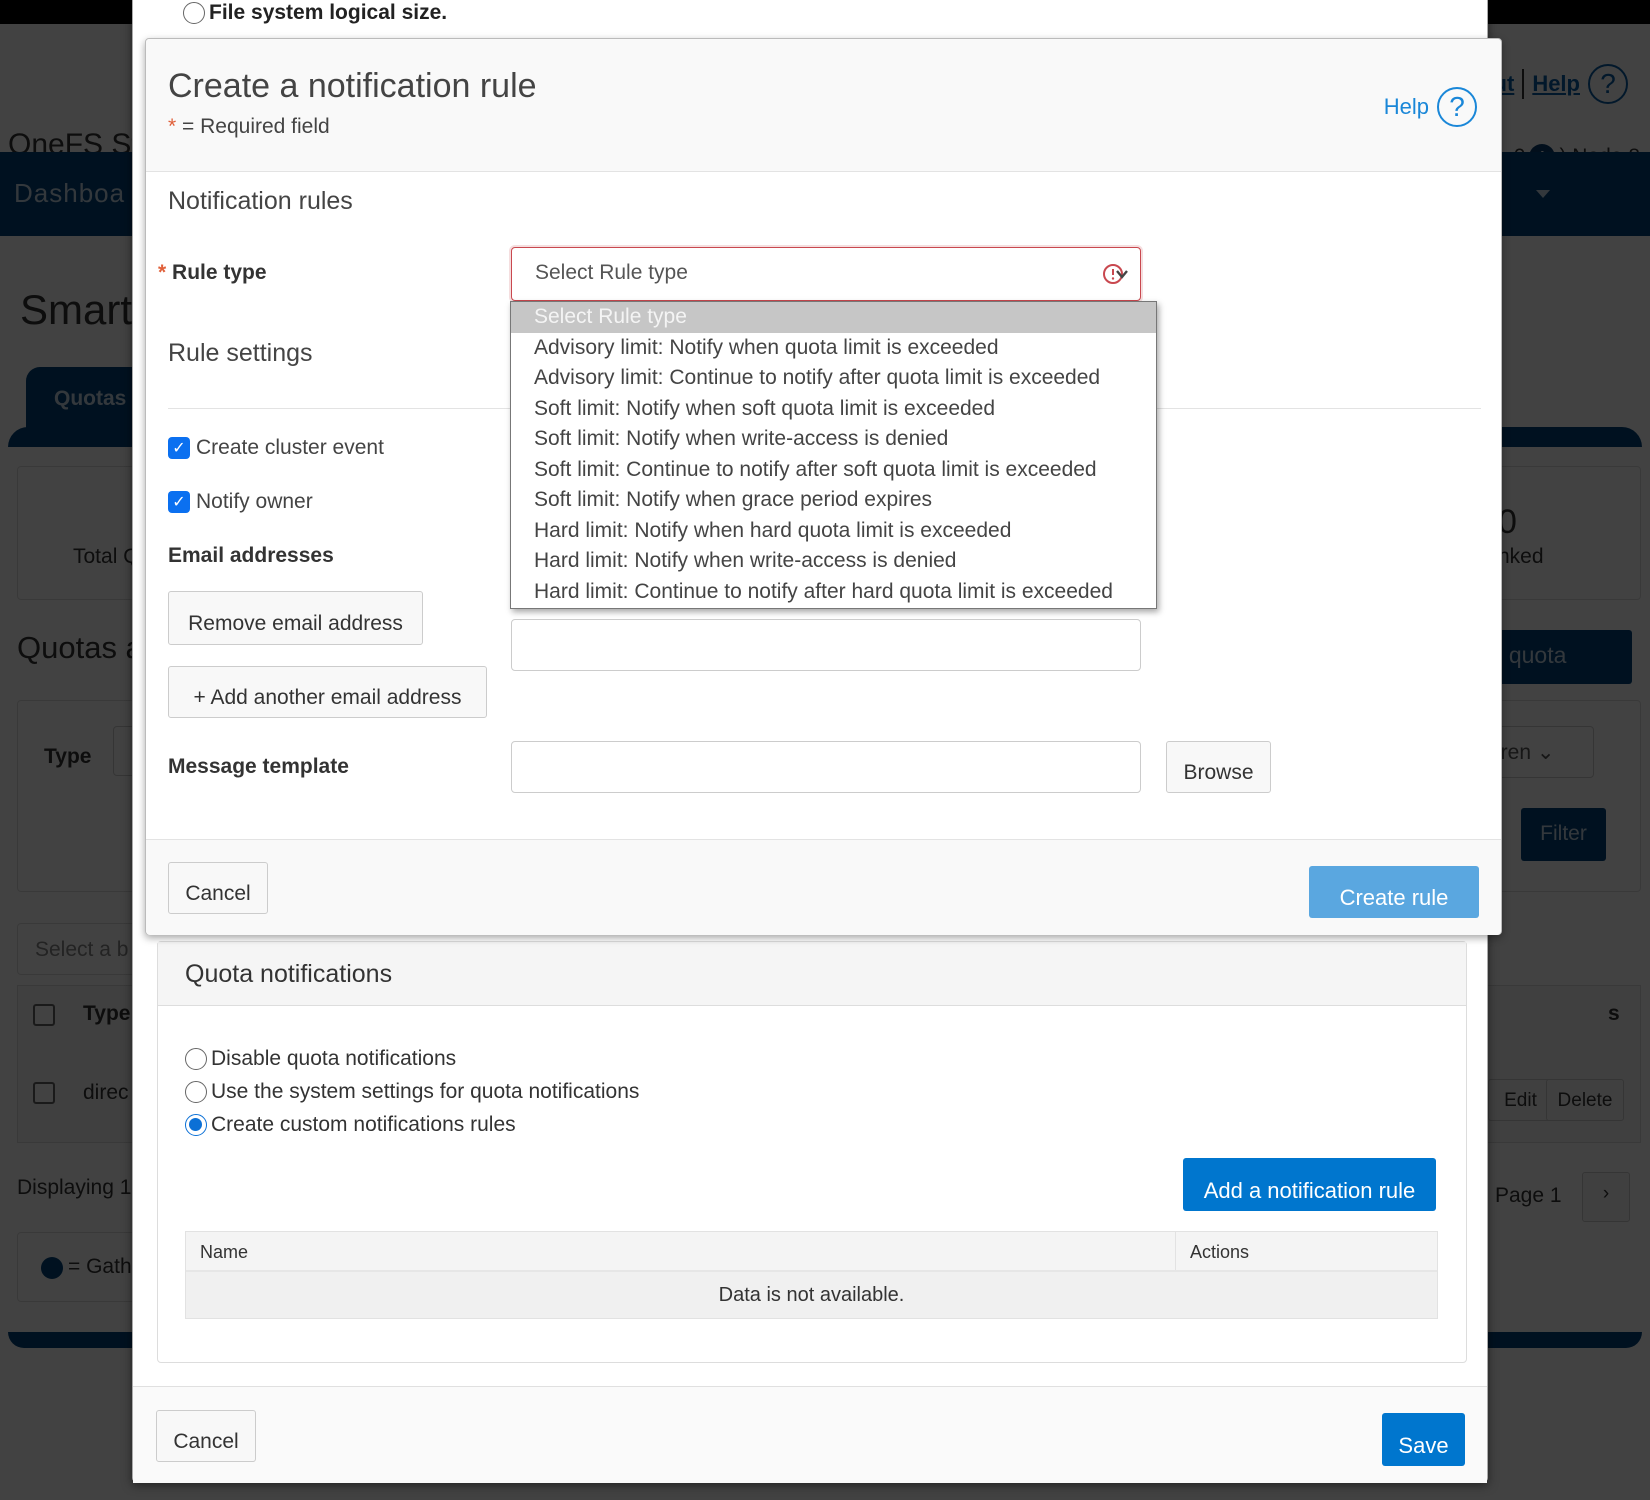  I want to click on radio-checked-icon, so click(196, 1124).